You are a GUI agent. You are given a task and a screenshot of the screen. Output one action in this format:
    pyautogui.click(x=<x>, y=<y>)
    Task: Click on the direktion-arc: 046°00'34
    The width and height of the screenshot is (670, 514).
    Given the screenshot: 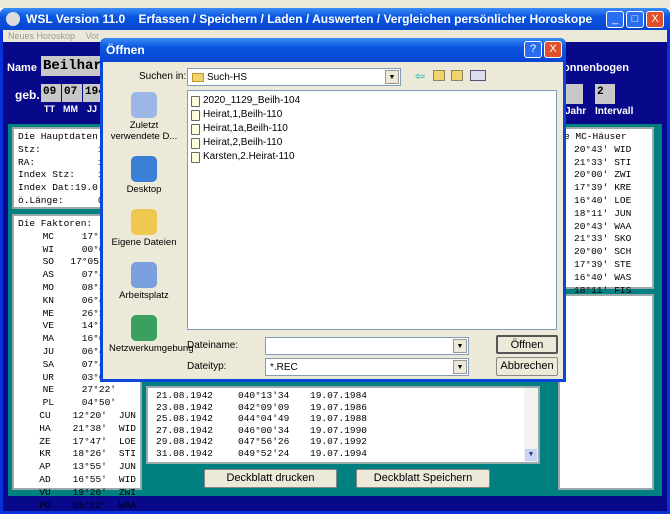 What is the action you would take?
    pyautogui.click(x=264, y=430)
    